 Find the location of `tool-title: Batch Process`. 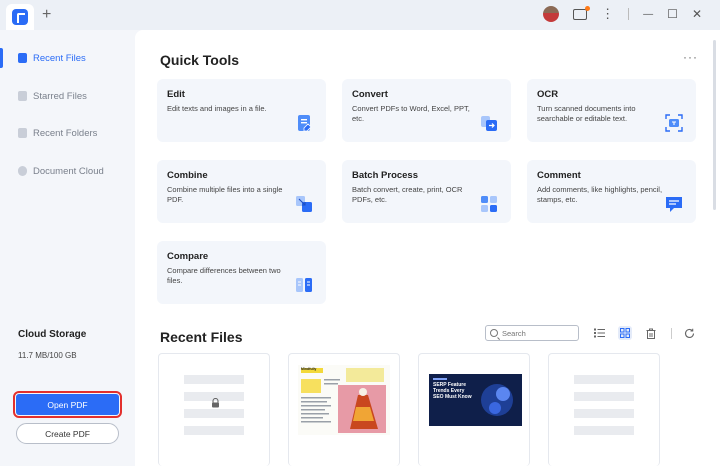

tool-title: Batch Process is located at coordinates (385, 175).